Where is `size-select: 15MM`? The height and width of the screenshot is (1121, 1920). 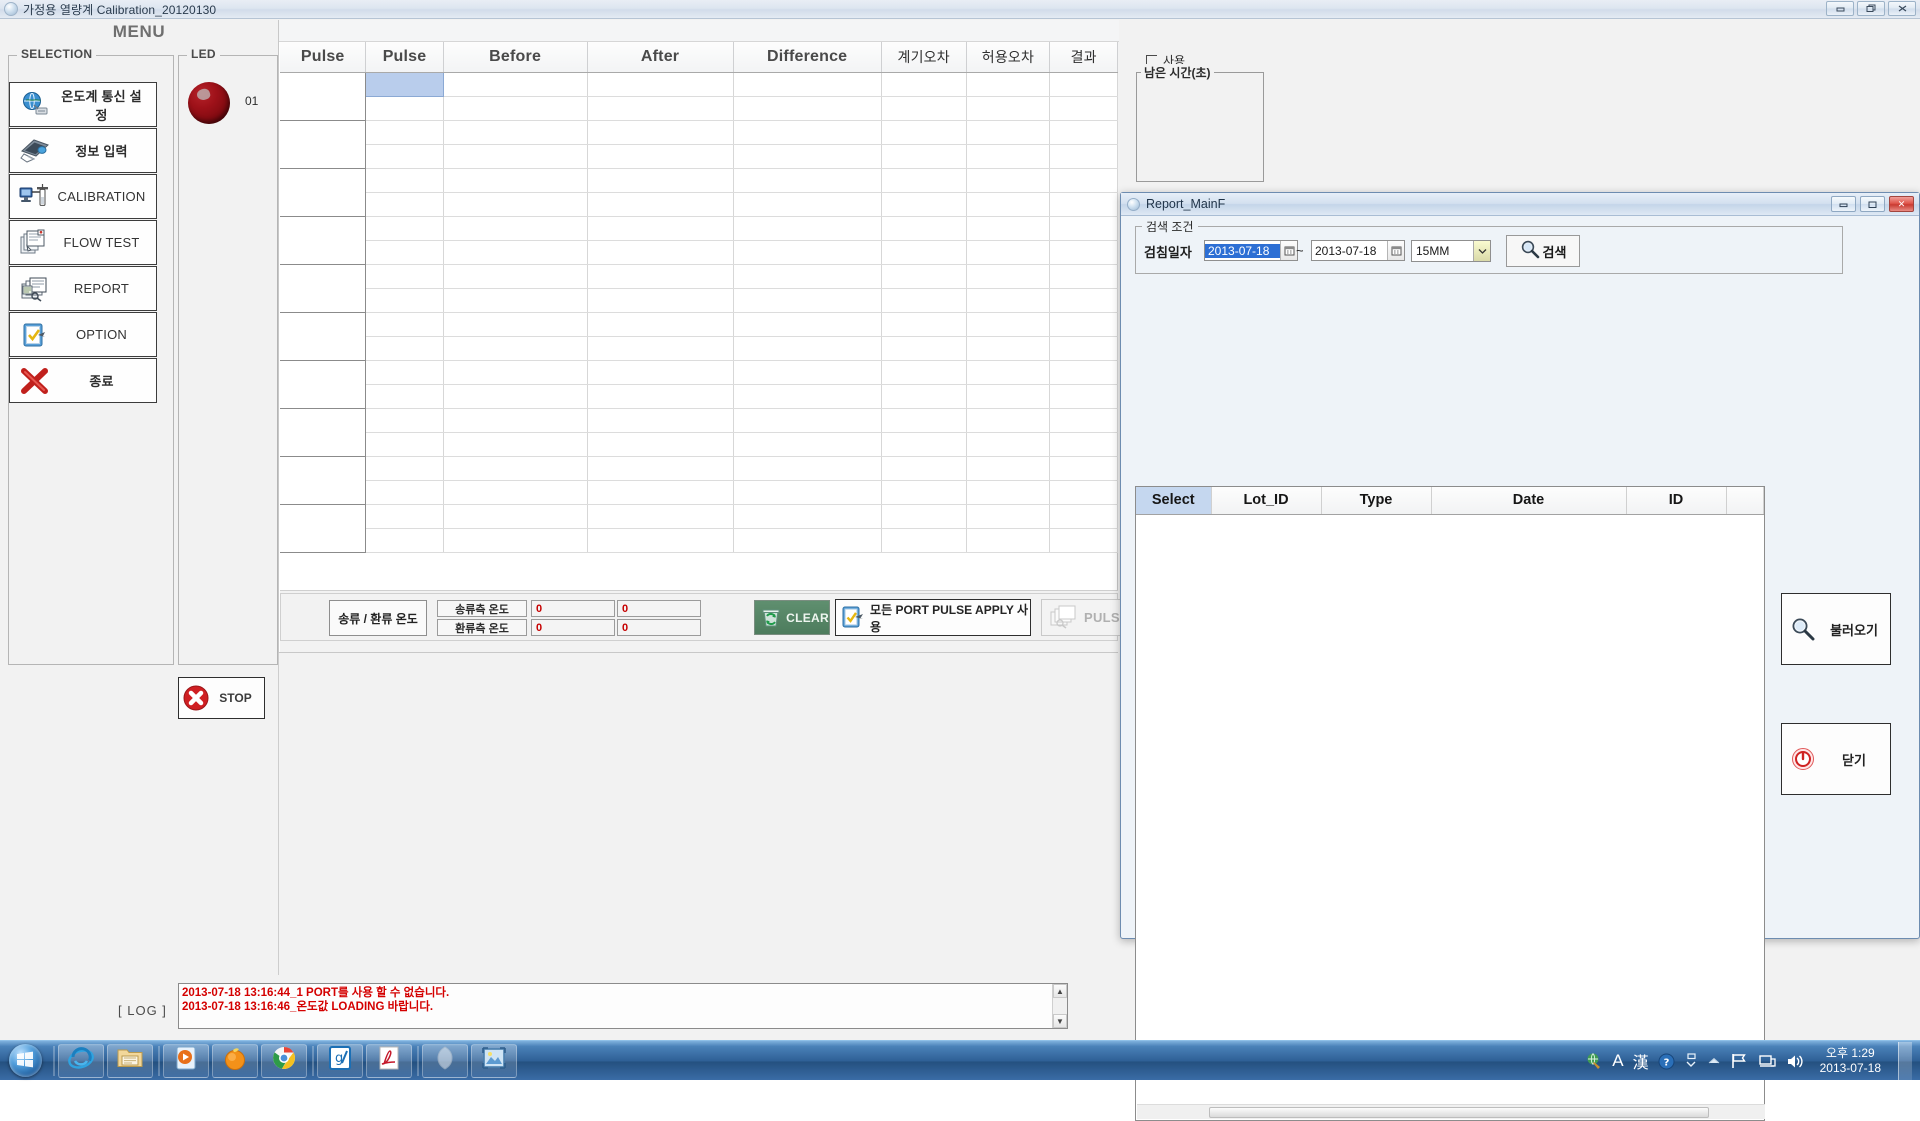
size-select: 15MM is located at coordinates (1451, 251).